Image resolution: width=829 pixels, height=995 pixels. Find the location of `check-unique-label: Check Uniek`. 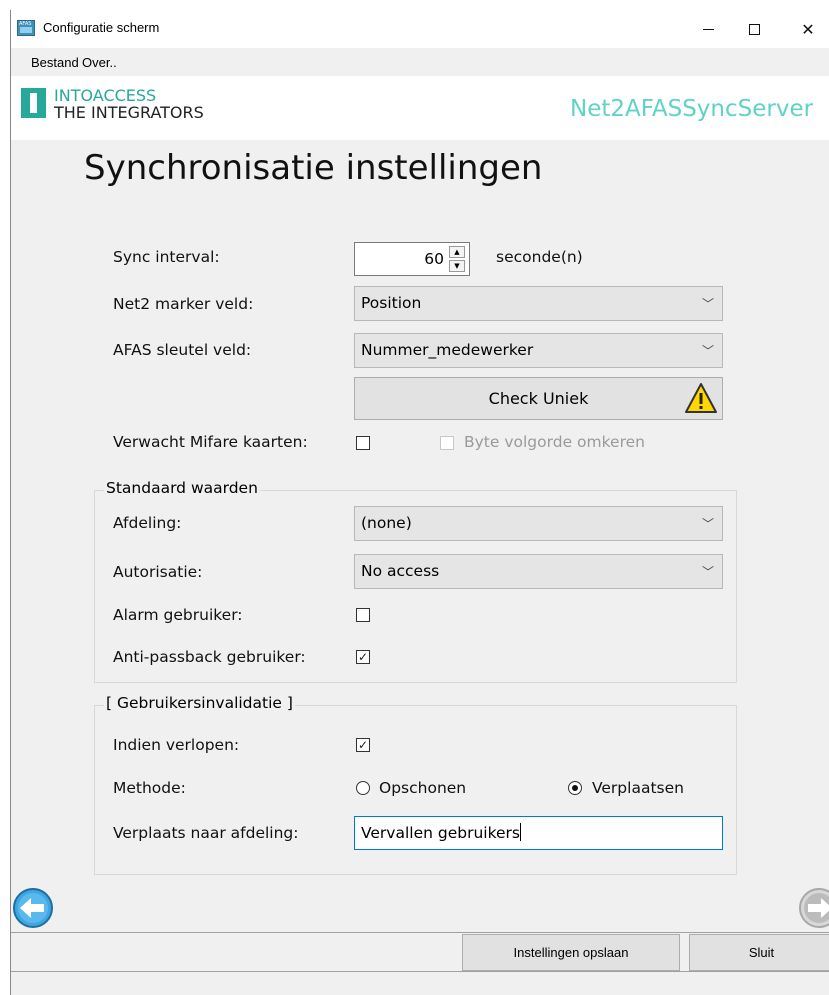

check-unique-label: Check Uniek is located at coordinates (538, 398).